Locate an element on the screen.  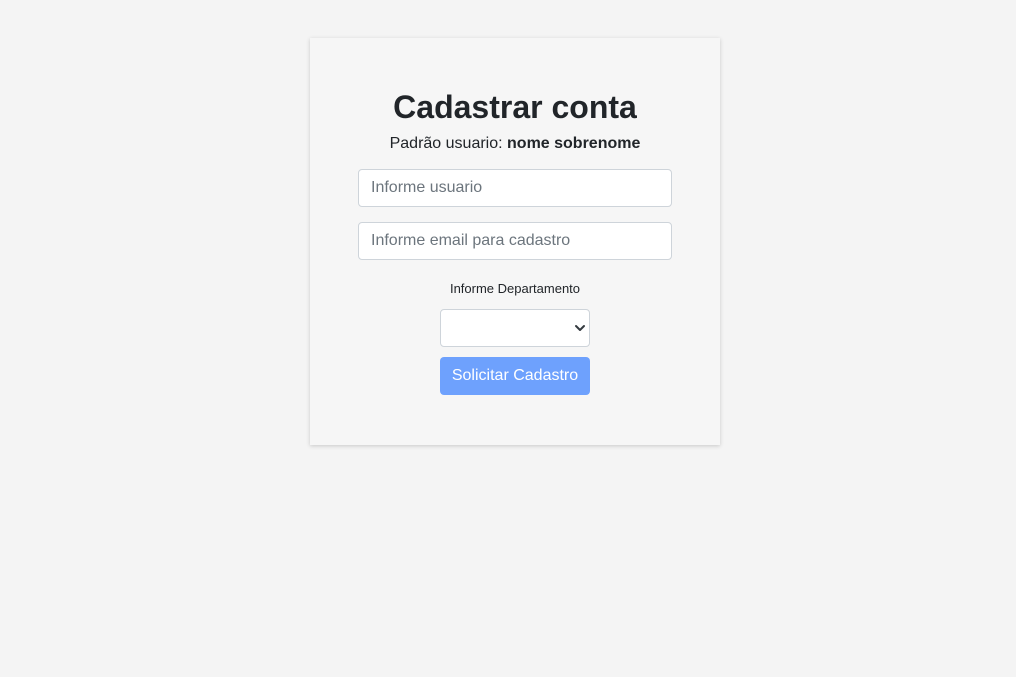
department-label: Informe Departamento is located at coordinates (515, 288).